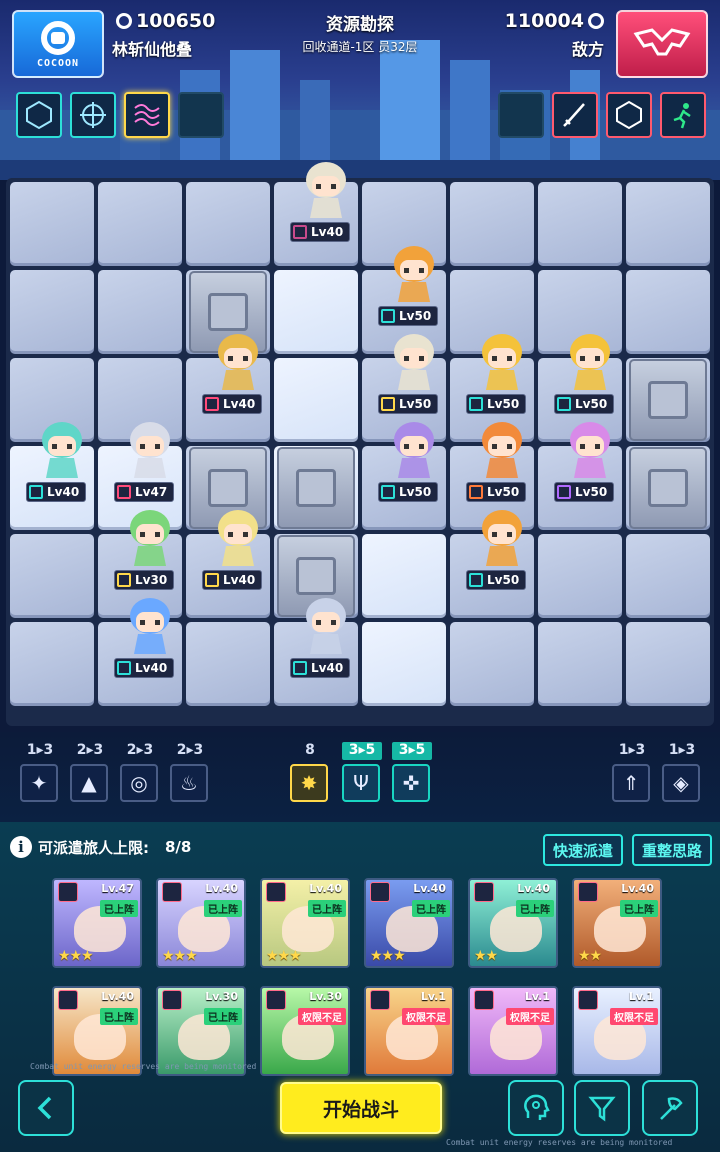 This screenshot has width=720, height=1152. Describe the element at coordinates (361, 783) in the screenshot. I see `trident-icon: Ψ` at that location.